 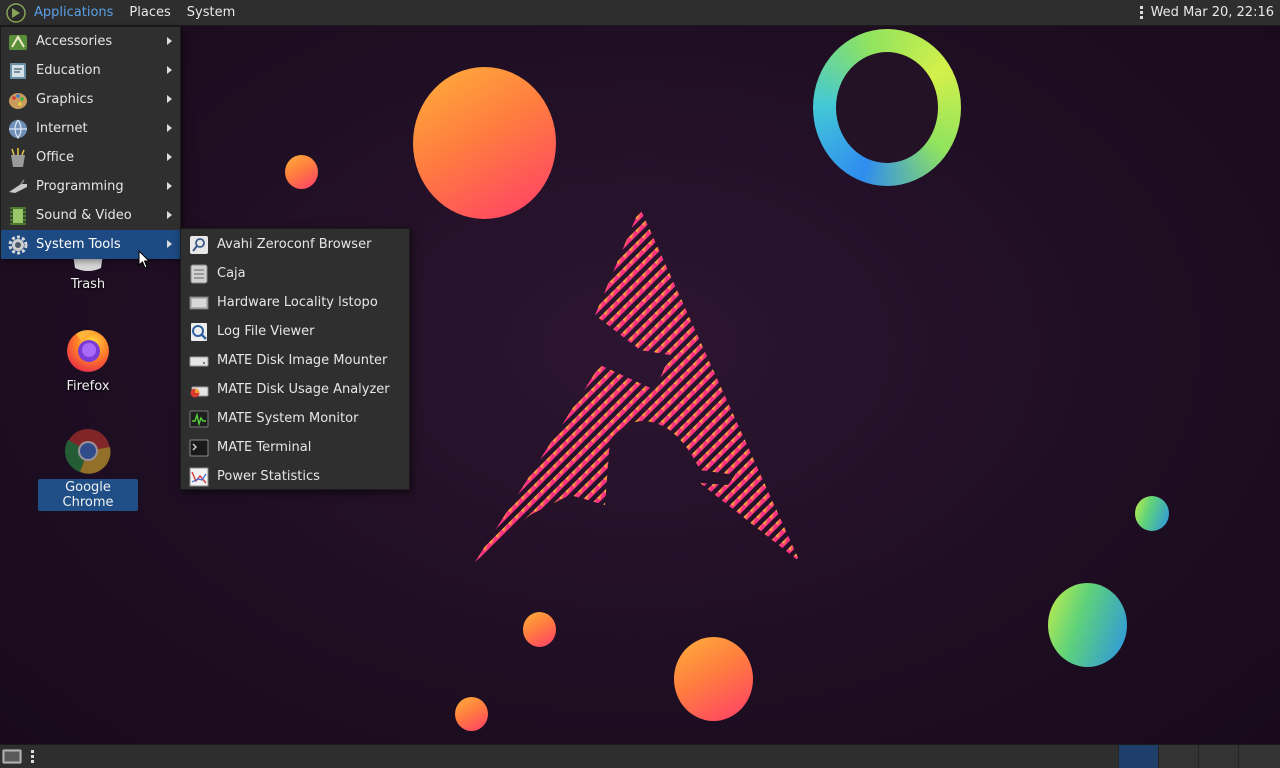 I want to click on bottom-panel, so click(x=640, y=756).